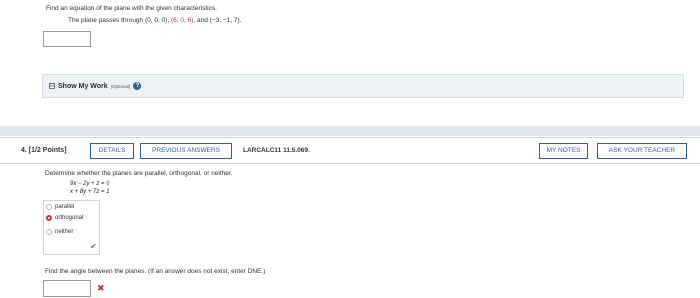 Image resolution: width=700 pixels, height=298 pixels. What do you see at coordinates (49, 207) in the screenshot?
I see `radio-parallel` at bounding box center [49, 207].